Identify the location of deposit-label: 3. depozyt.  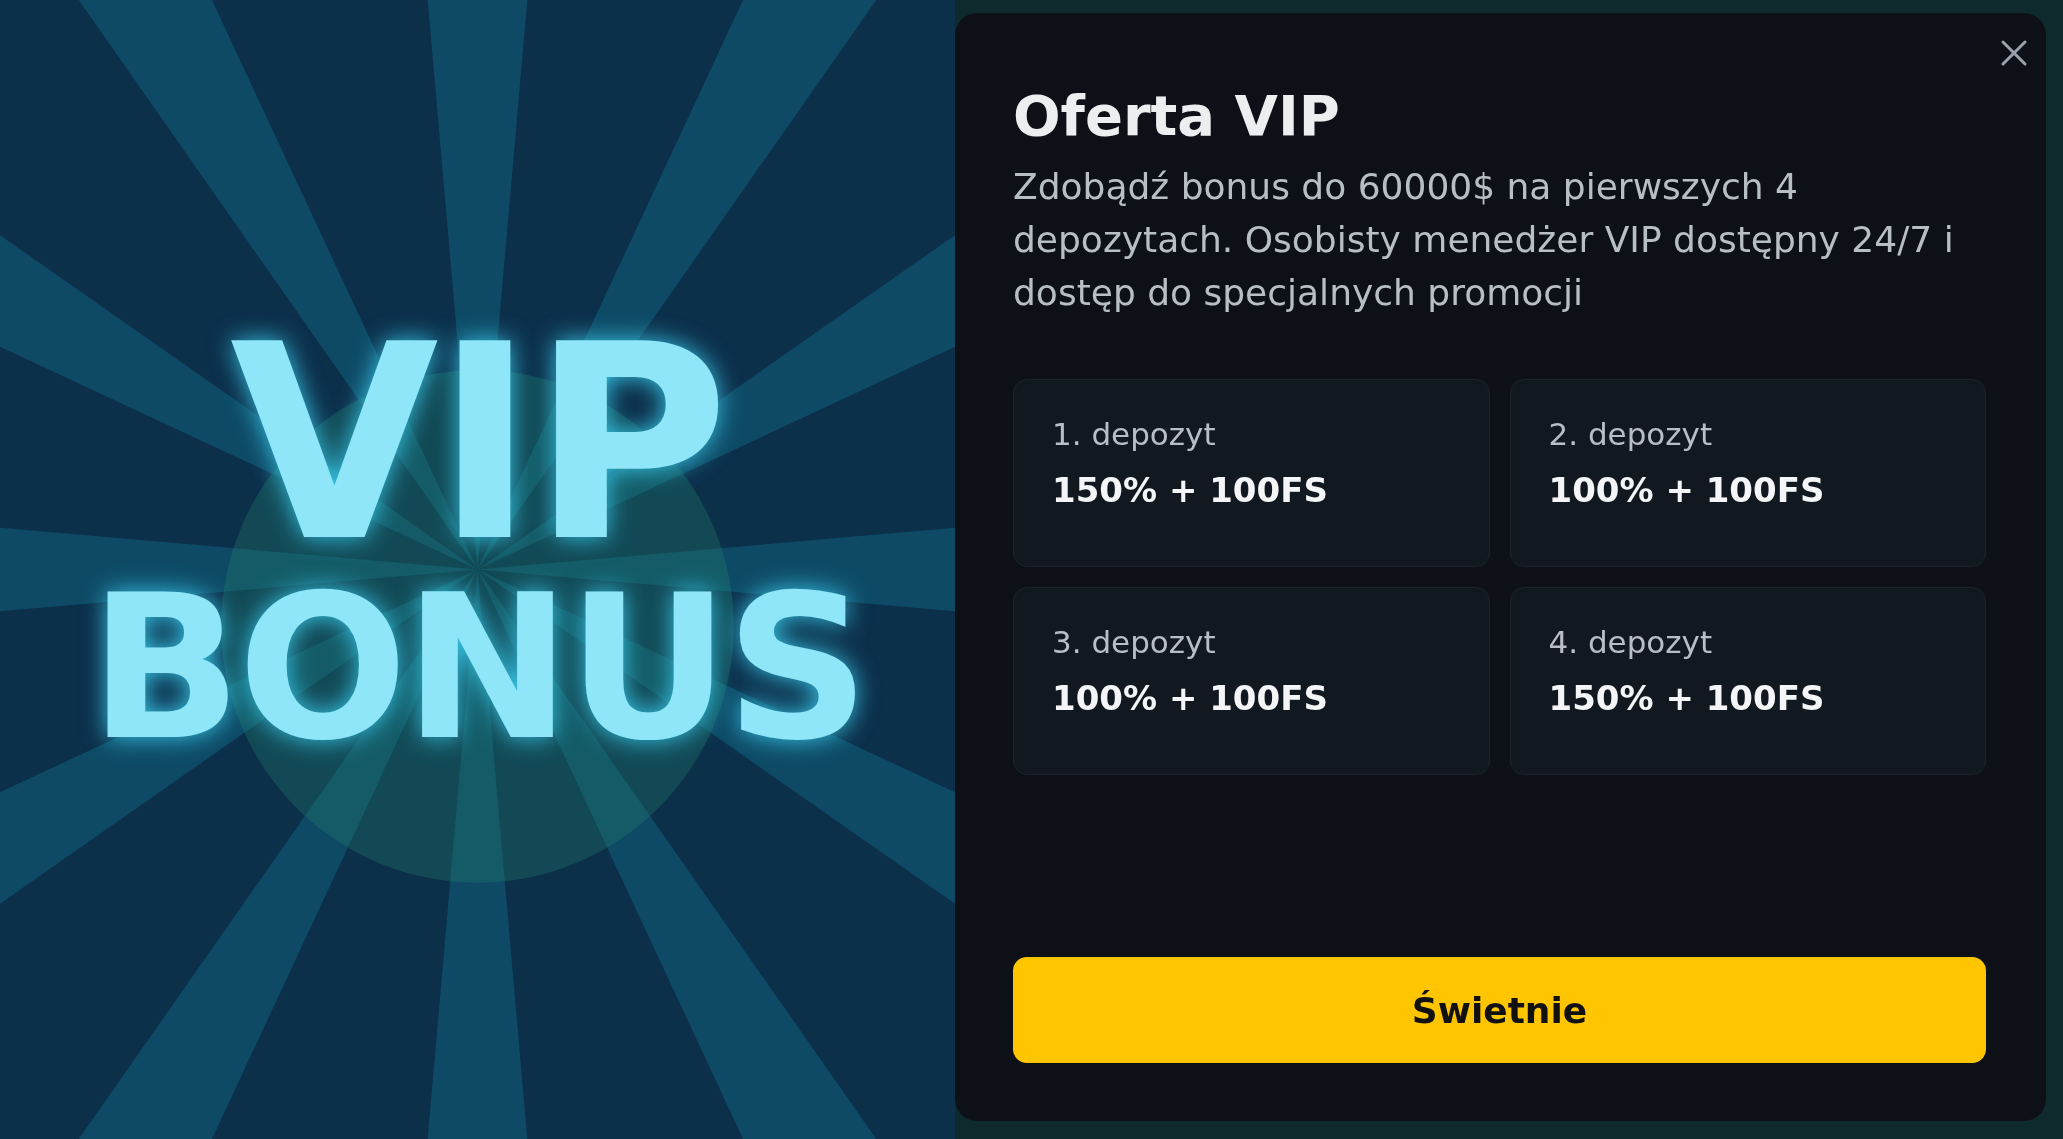
(1134, 642).